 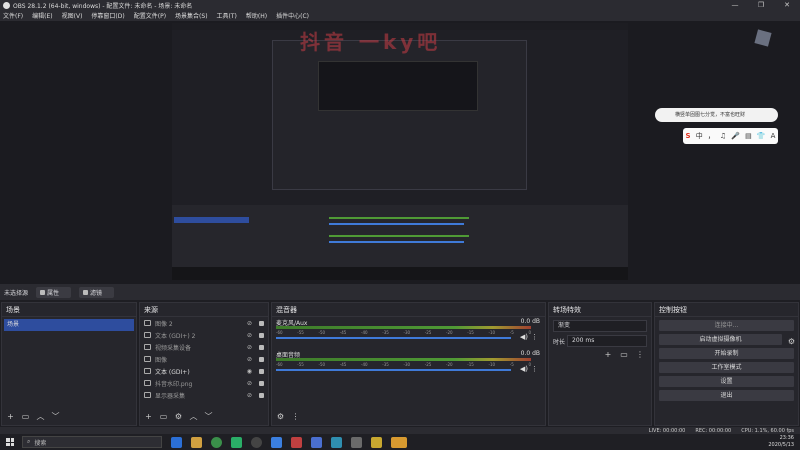 I want to click on app-tool-icon, so click(x=356, y=442).